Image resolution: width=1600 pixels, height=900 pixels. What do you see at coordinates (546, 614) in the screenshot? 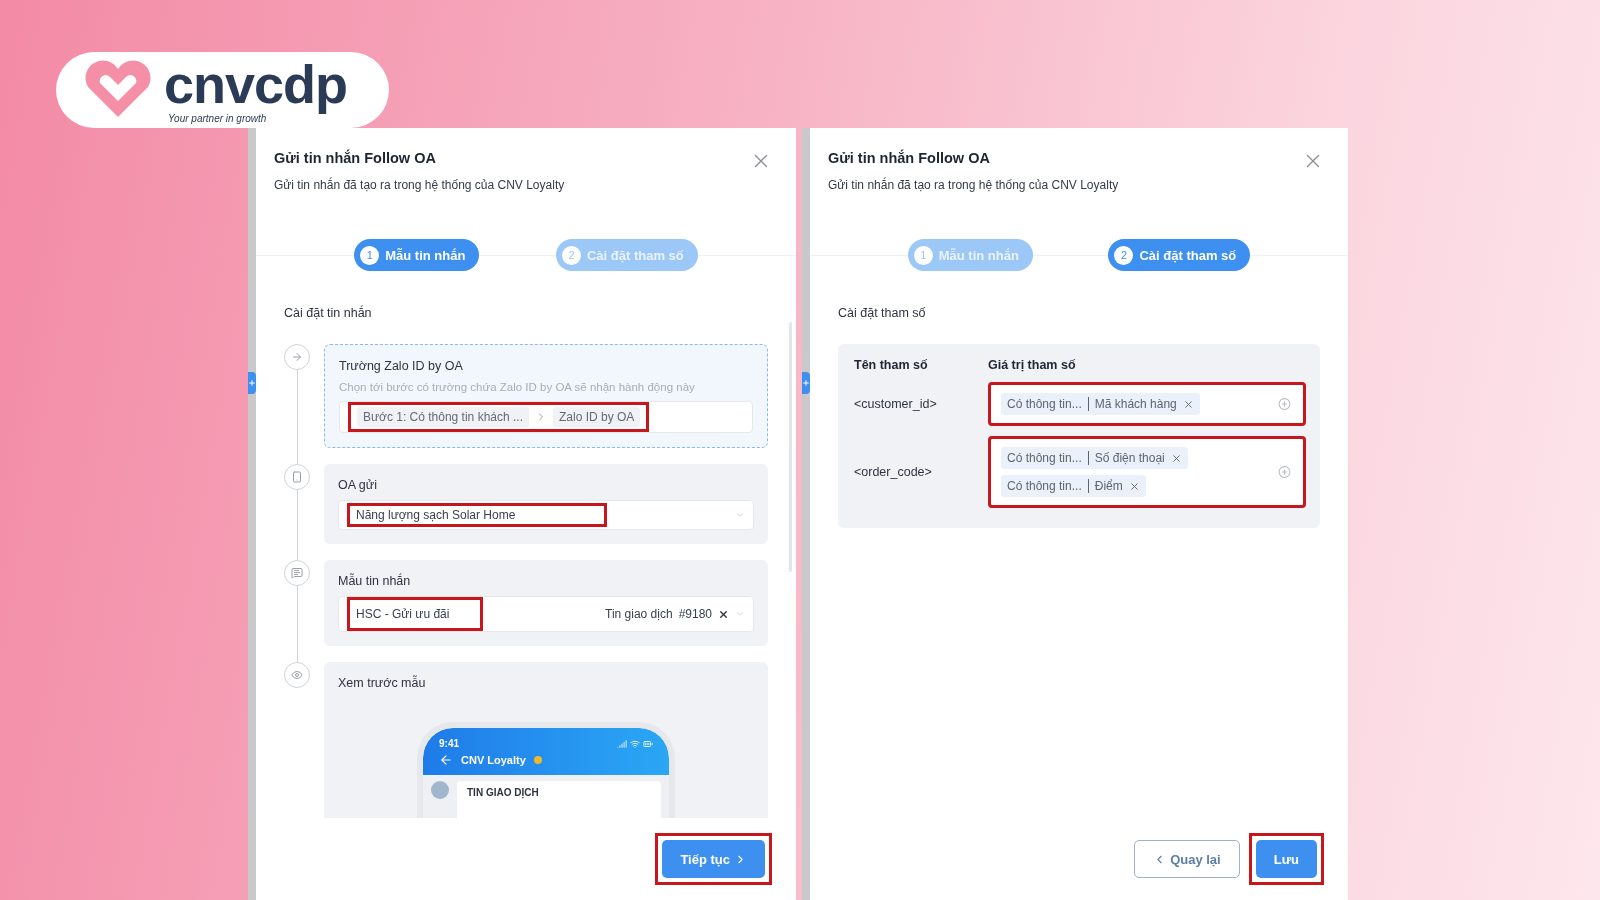
I see `select-field: HSC - Gửi ưu đãi Tin giao dịch #9180` at bounding box center [546, 614].